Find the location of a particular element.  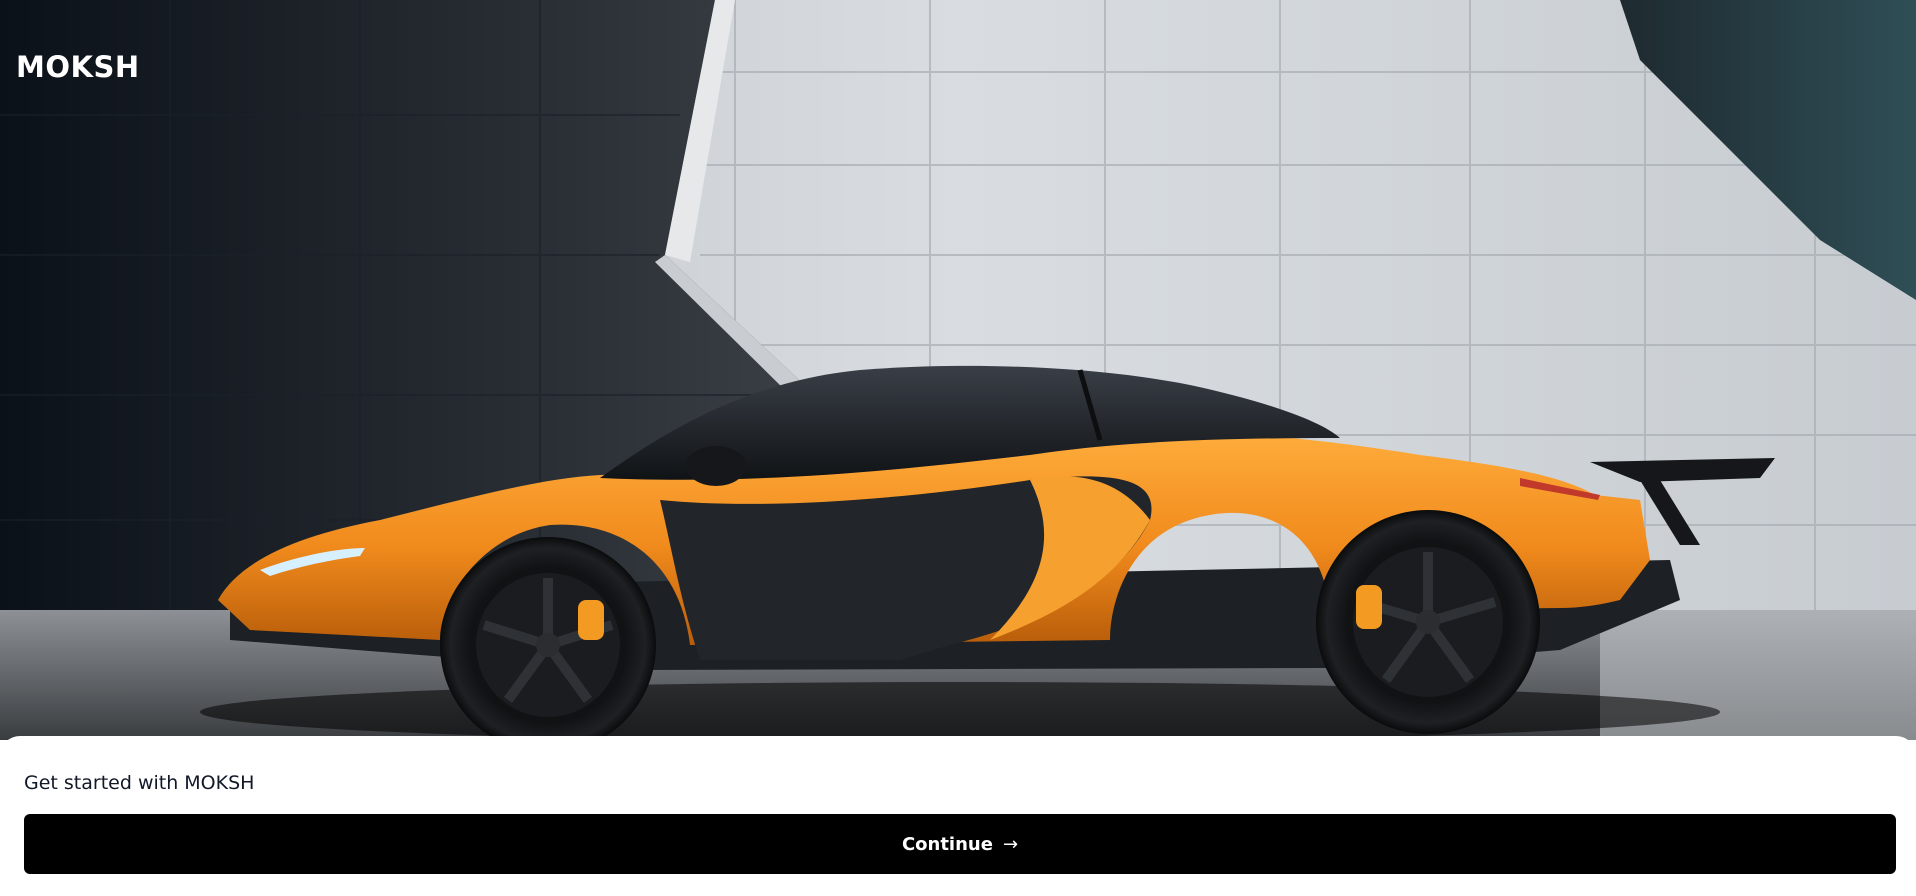

arrow-right-icon: → is located at coordinates (1010, 844).